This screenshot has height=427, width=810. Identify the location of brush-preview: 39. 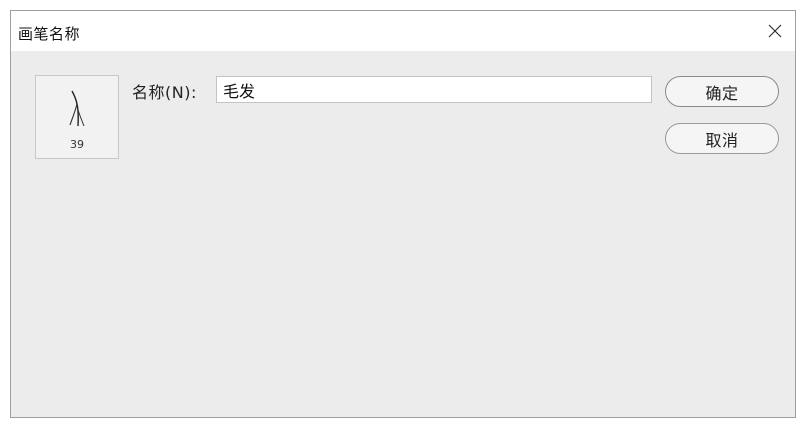
(77, 117).